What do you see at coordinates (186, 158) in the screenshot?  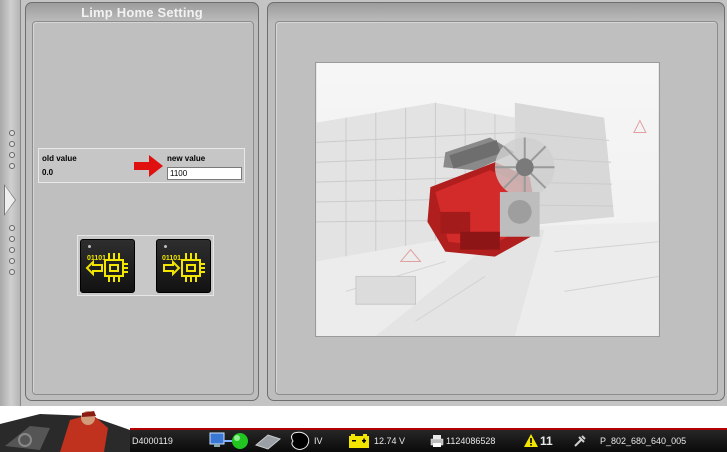 I see `new-value-label: new value` at bounding box center [186, 158].